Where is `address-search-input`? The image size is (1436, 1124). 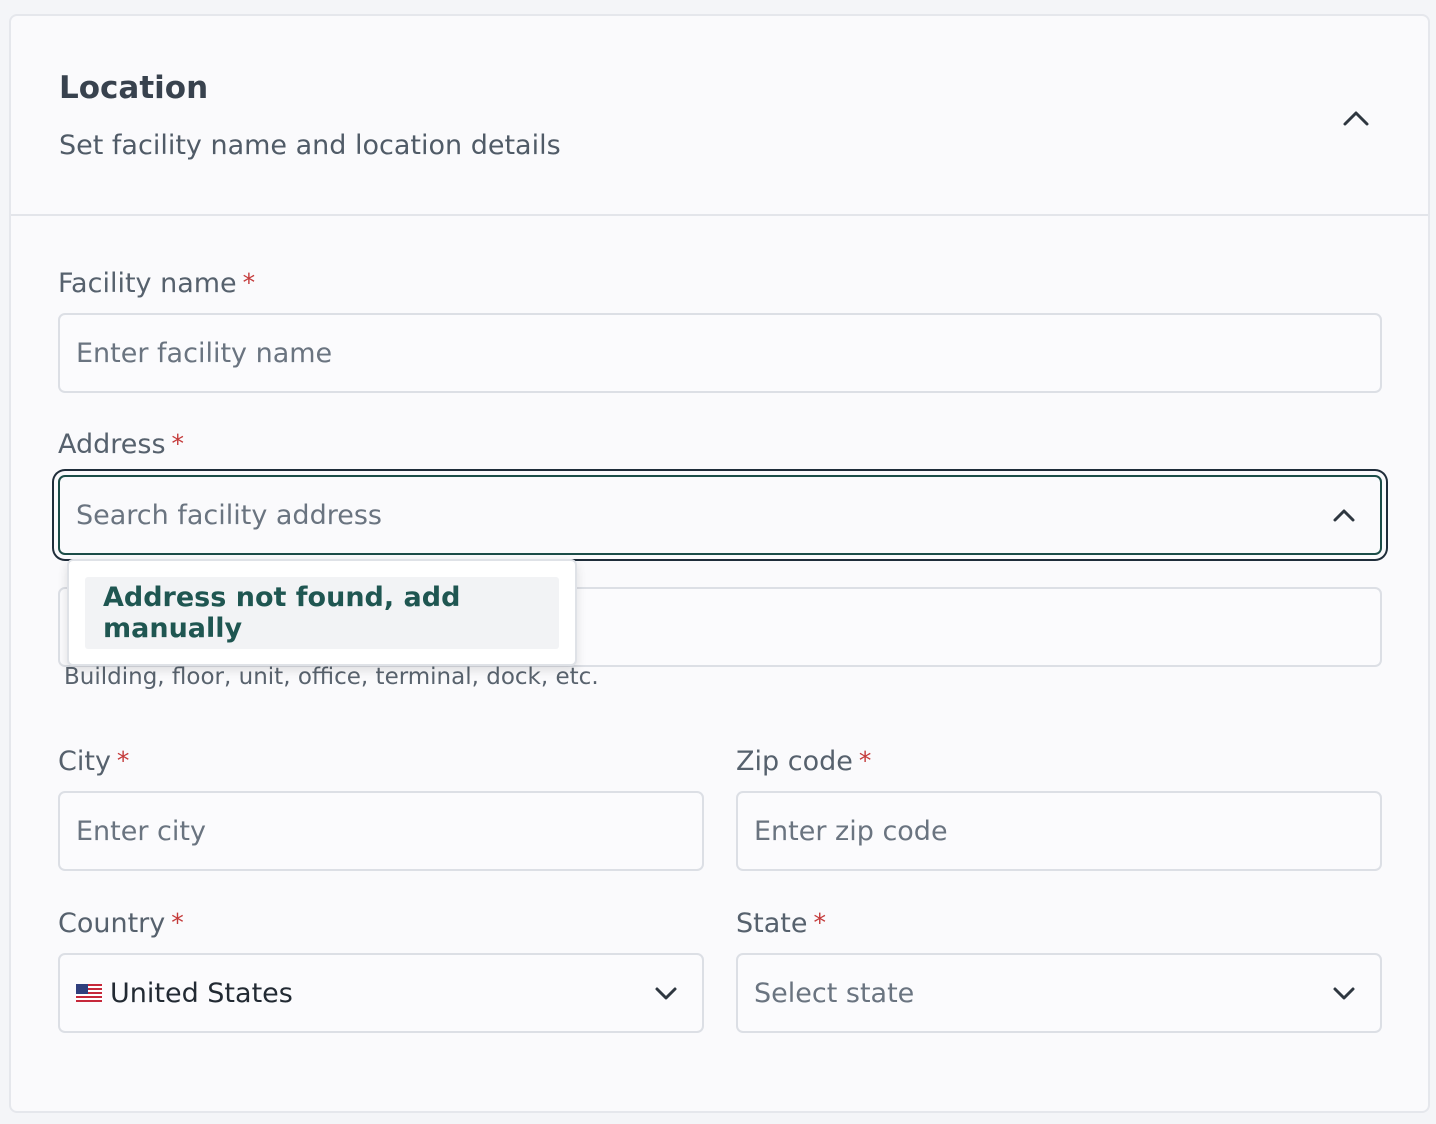
address-search-input is located at coordinates (720, 515).